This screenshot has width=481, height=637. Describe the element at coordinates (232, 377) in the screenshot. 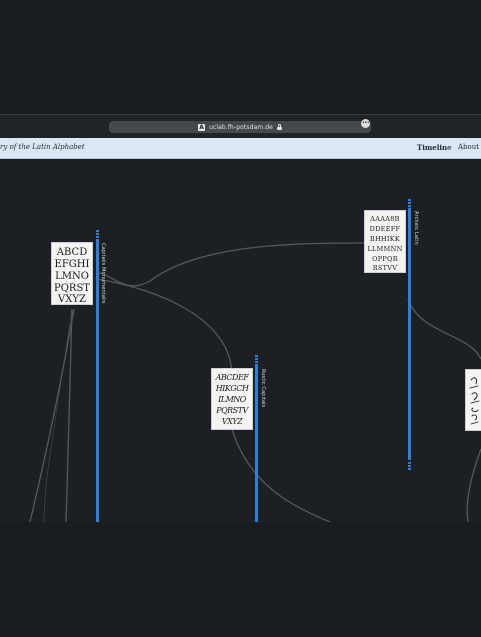

I see `specimen-row: ABCDEF` at that location.